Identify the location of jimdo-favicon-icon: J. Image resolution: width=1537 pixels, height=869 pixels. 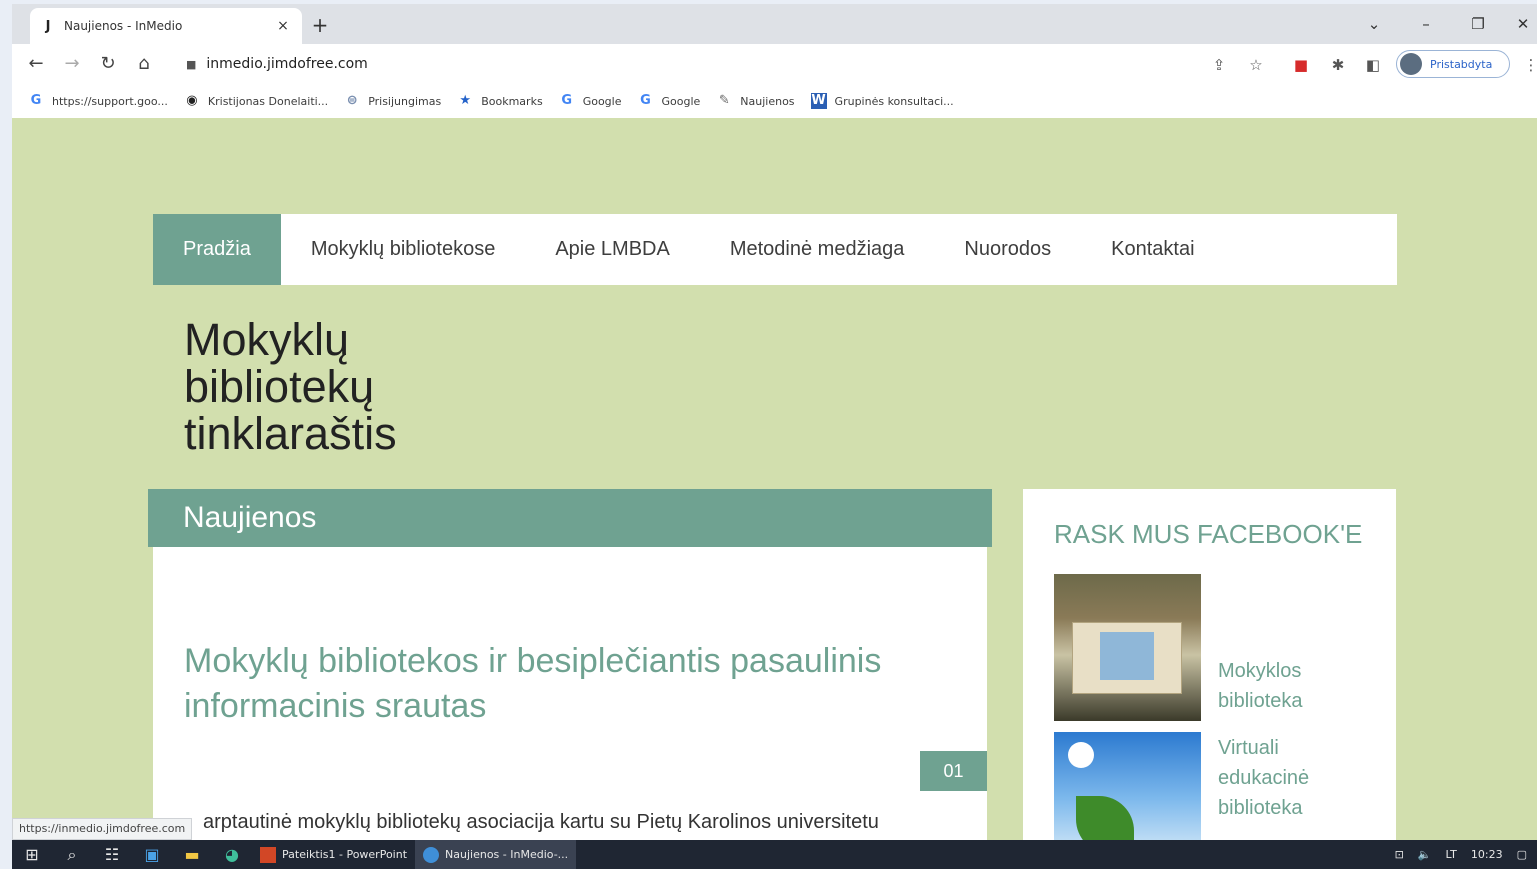
(48, 26).